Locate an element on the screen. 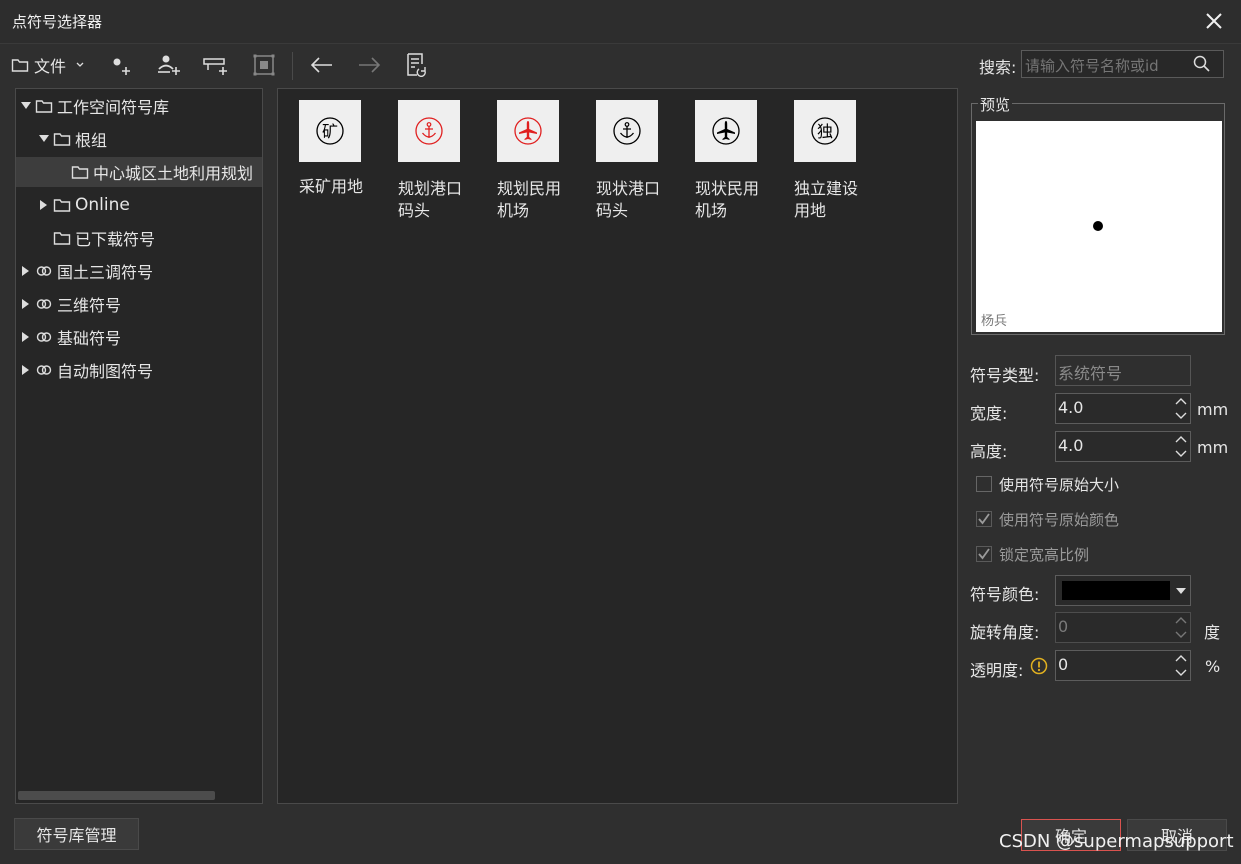 The width and height of the screenshot is (1241, 864). original-size-checkbox: 使用符号原始大小 is located at coordinates (1047, 484).